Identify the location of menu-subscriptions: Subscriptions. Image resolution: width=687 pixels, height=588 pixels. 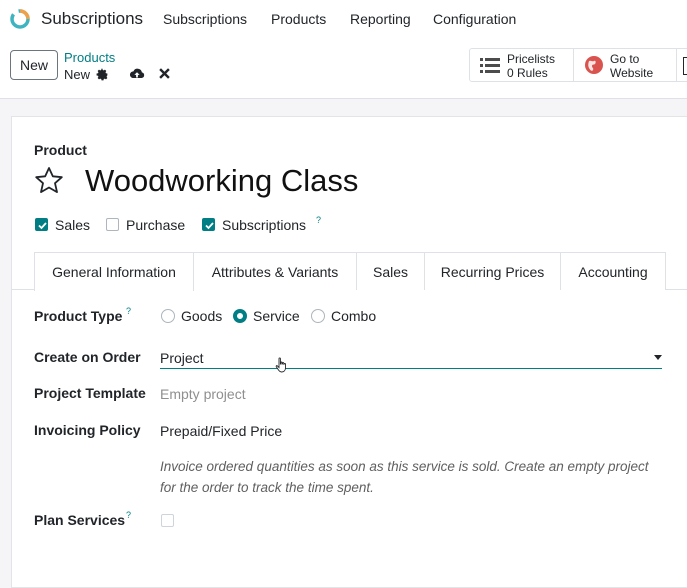
(205, 19).